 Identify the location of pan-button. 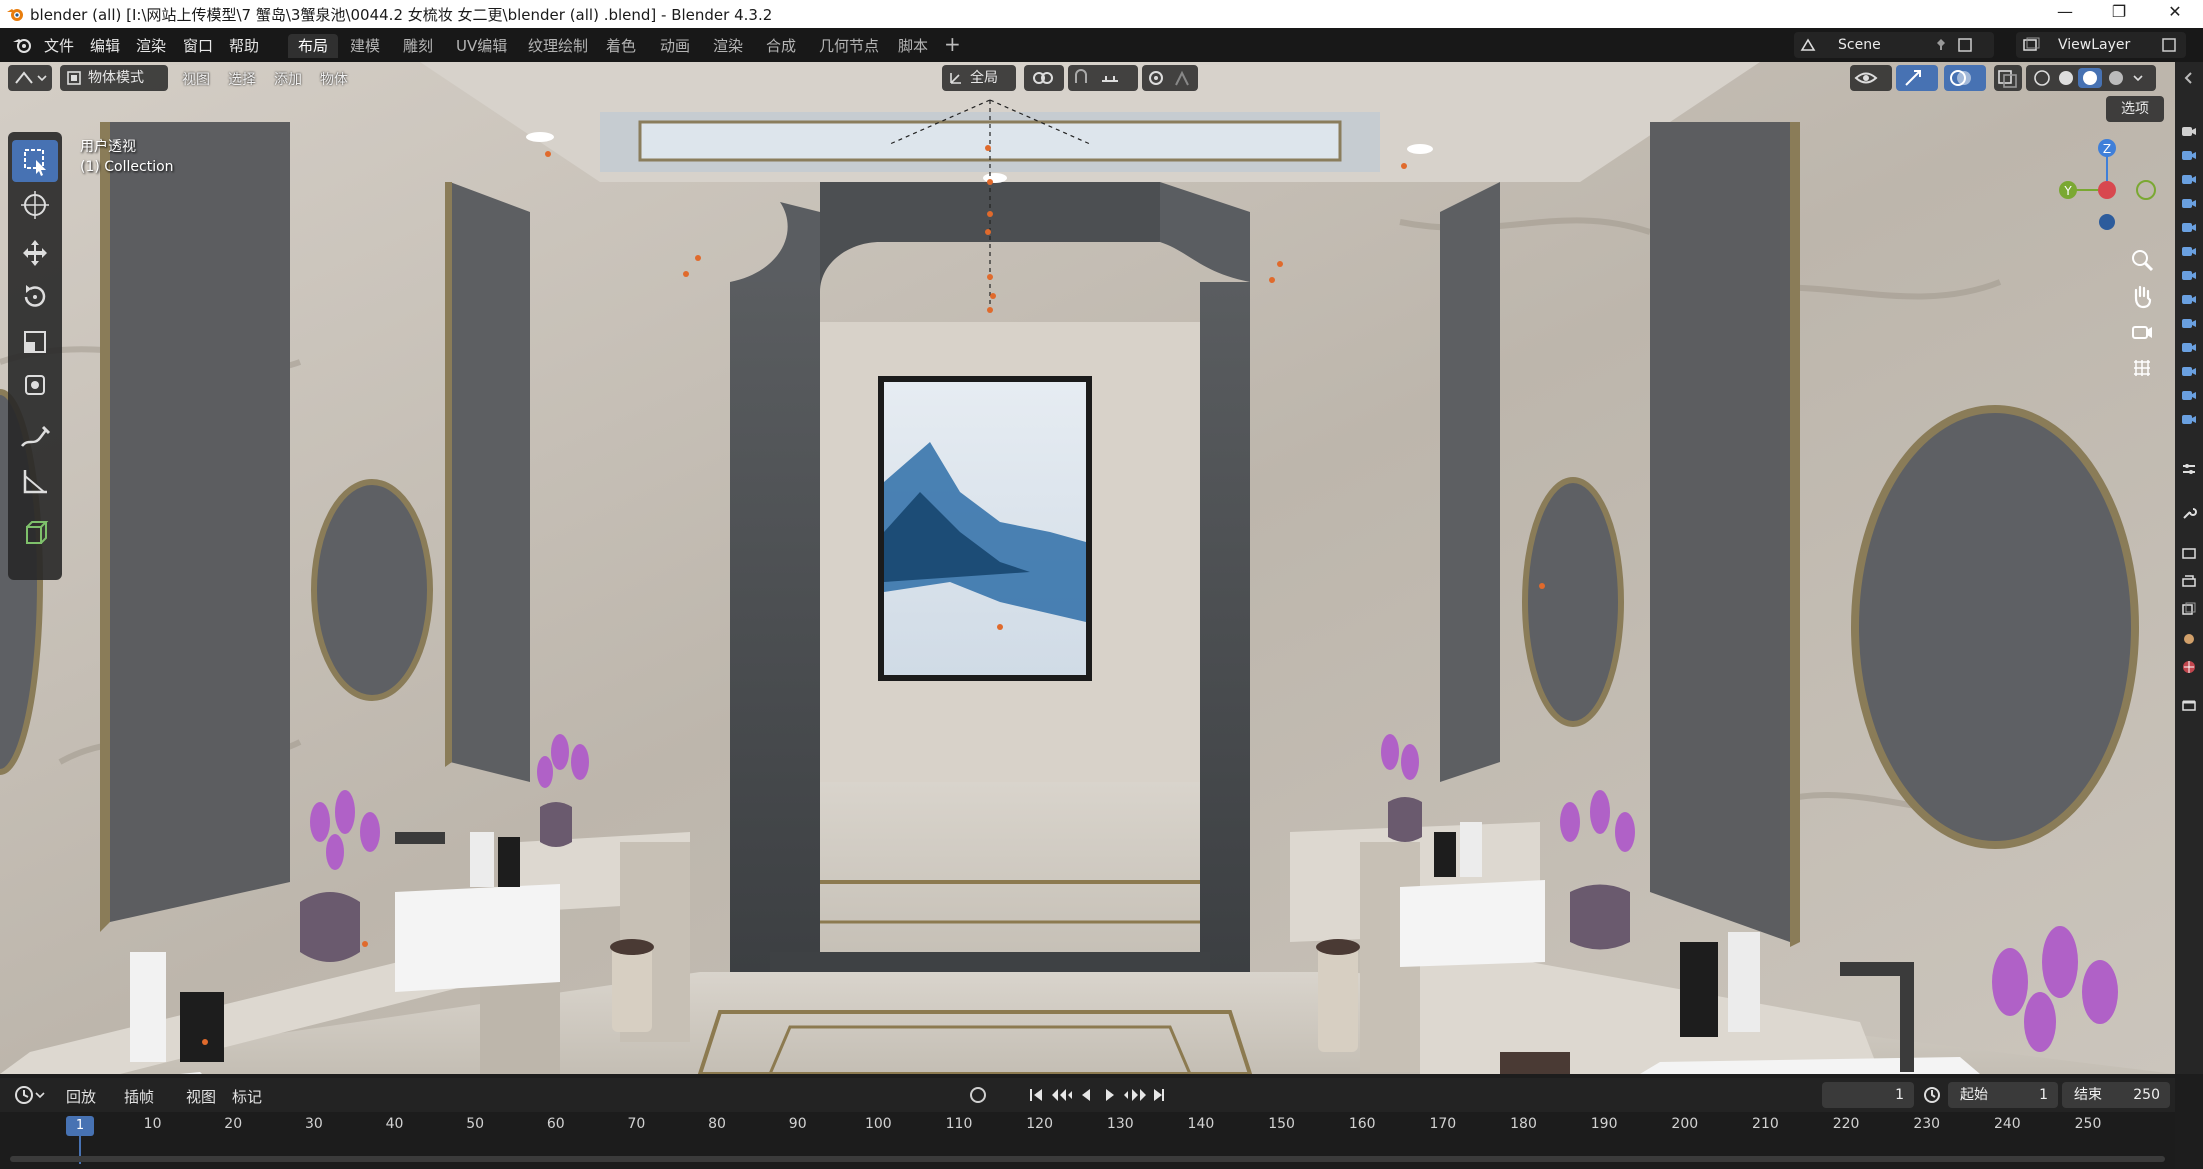
(2142, 296).